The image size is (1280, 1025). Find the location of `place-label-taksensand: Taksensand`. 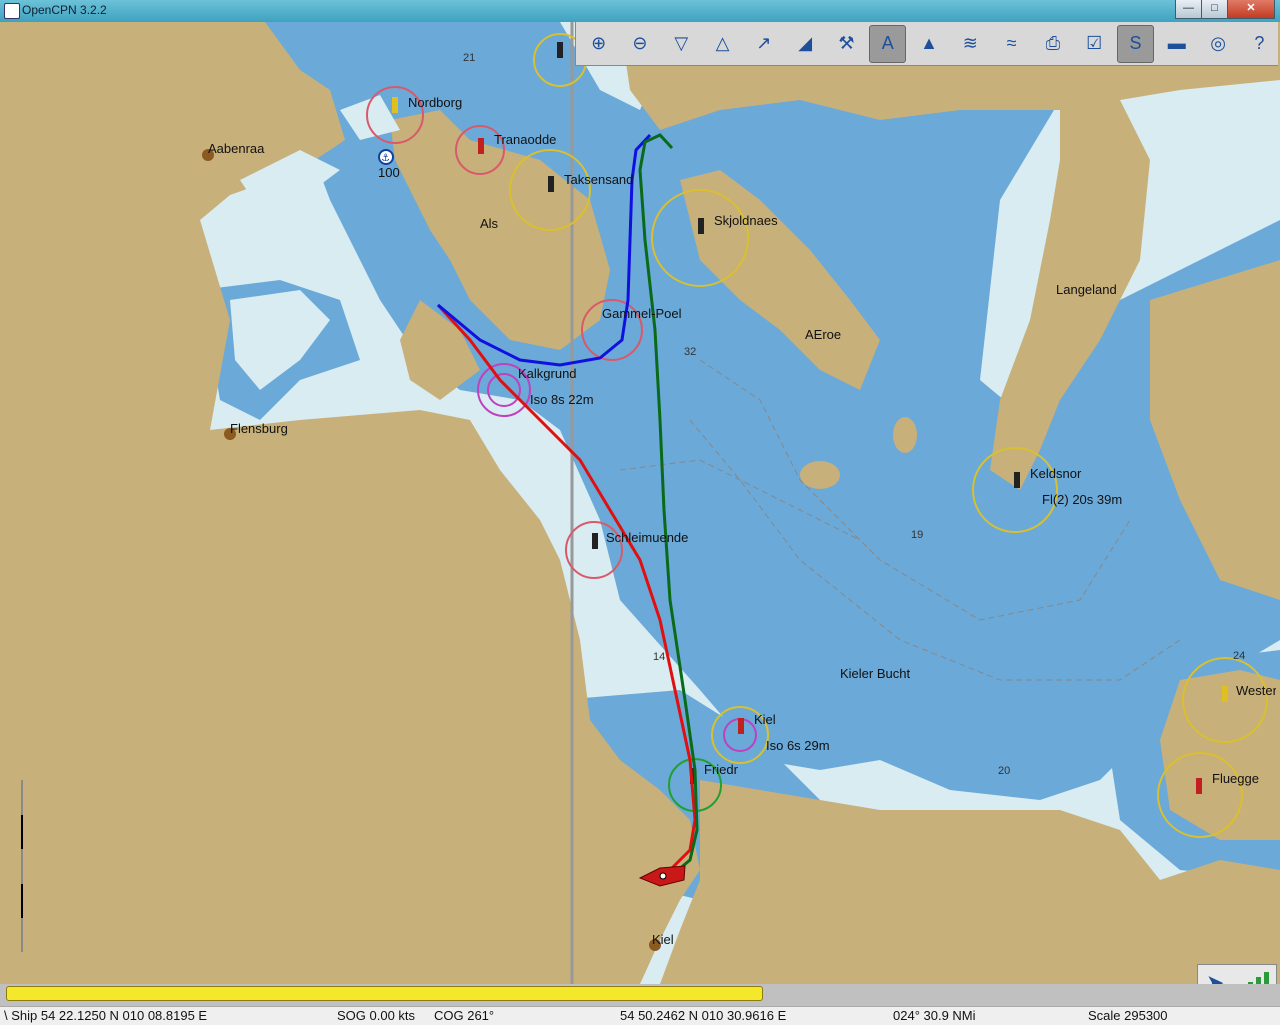

place-label-taksensand: Taksensand is located at coordinates (599, 179).